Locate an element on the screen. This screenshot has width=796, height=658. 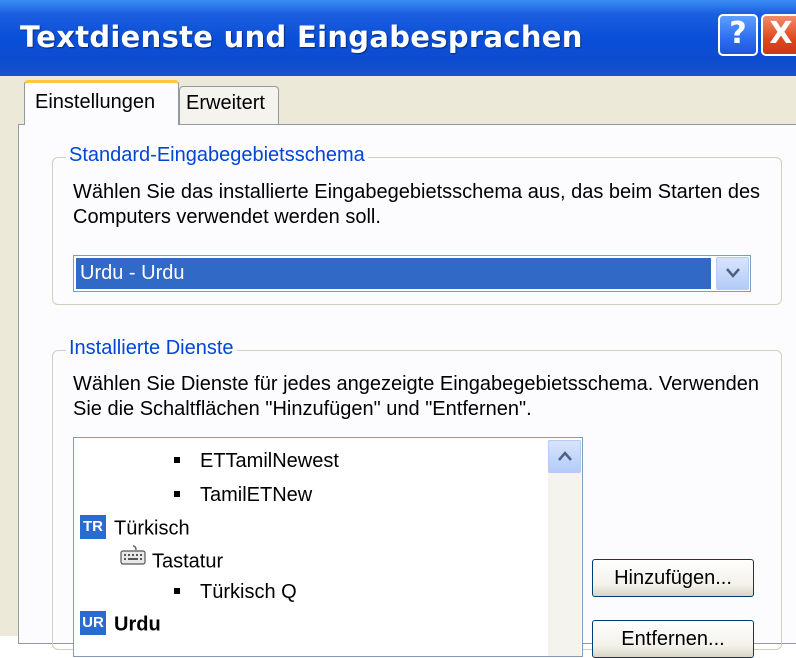
list-item-language-ur: UR Urdu is located at coordinates (120, 624).